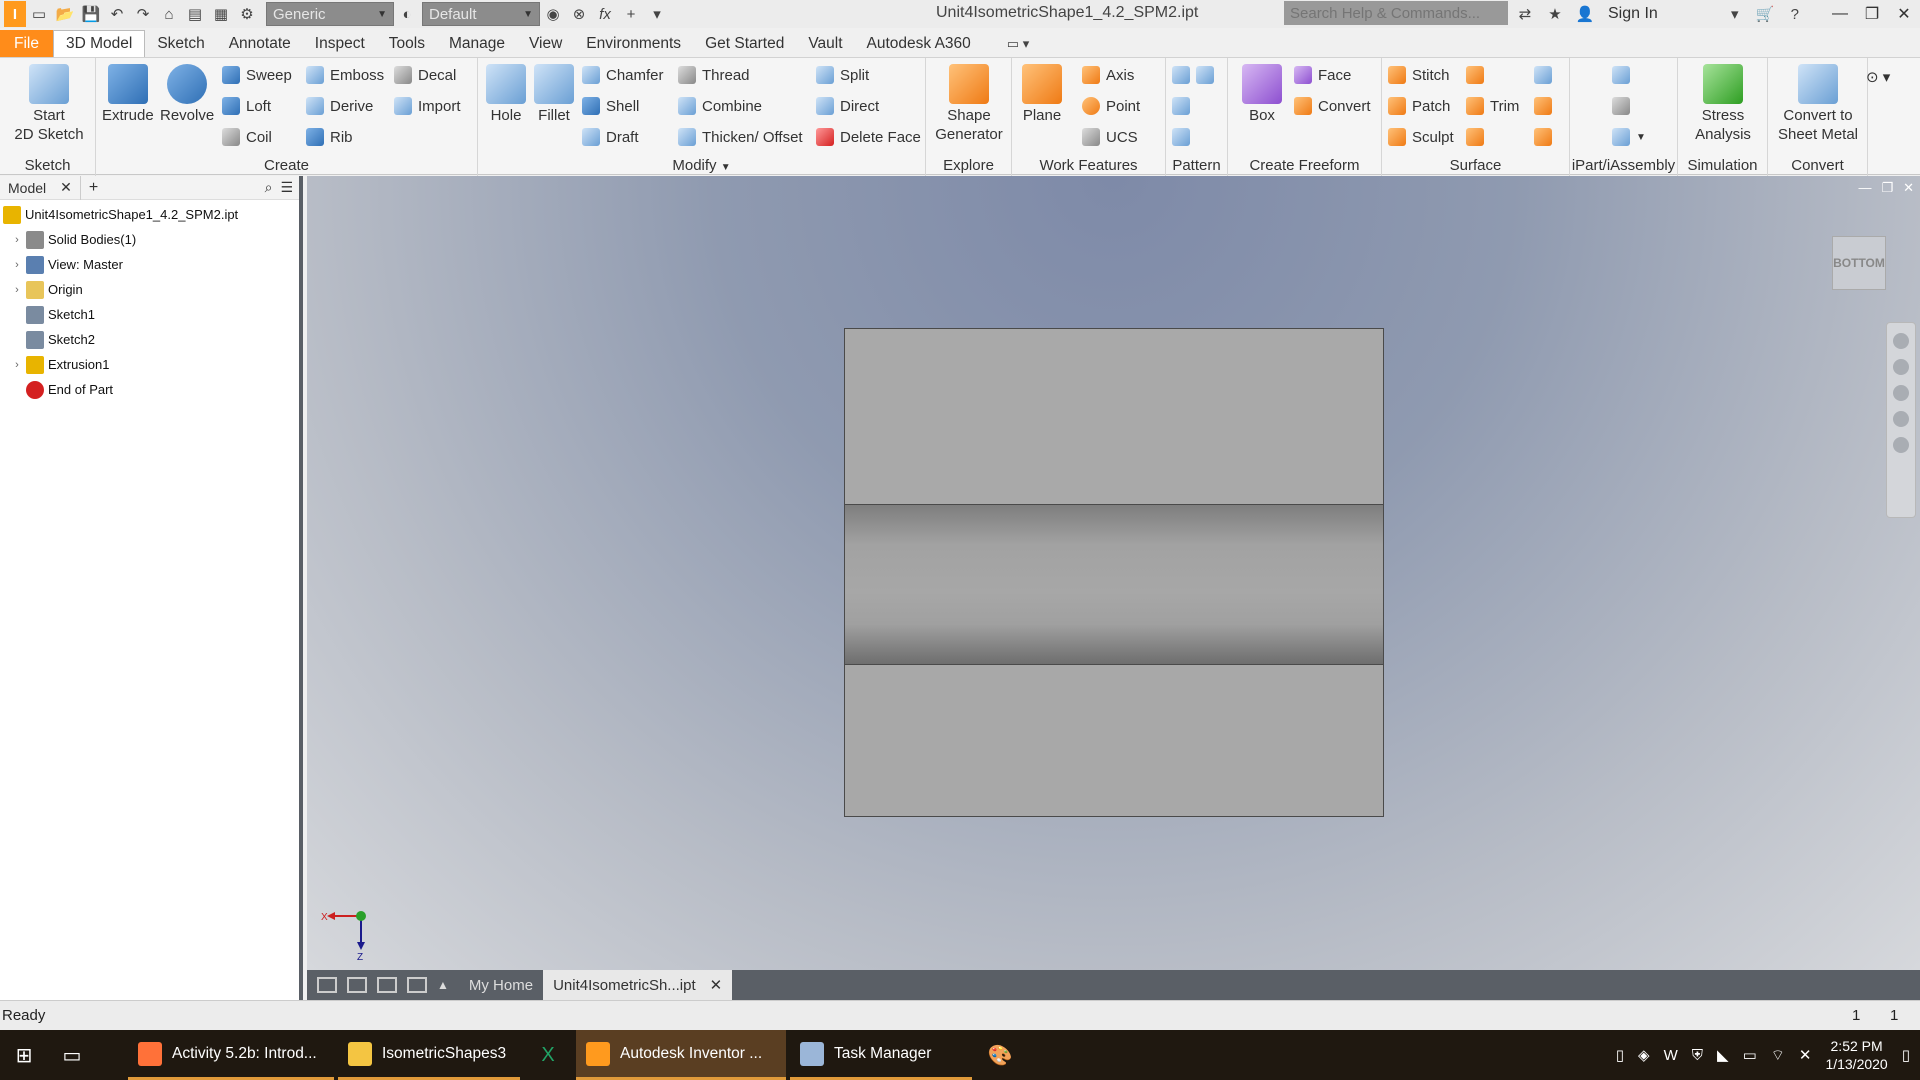 This screenshot has height=1080, width=1920. Describe the element at coordinates (26, 43) in the screenshot. I see `tab-file: File` at that location.